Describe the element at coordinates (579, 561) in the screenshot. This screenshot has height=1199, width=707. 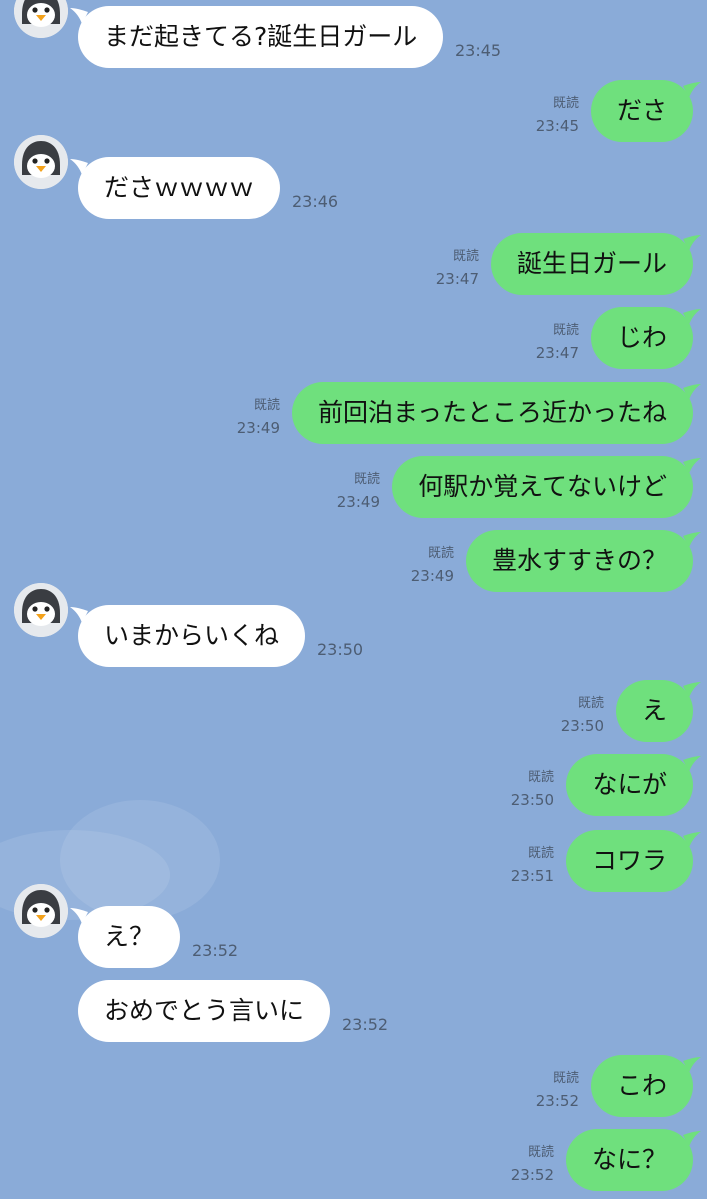
I see `outgoing-message-bubble: 豊水すすきの？` at that location.